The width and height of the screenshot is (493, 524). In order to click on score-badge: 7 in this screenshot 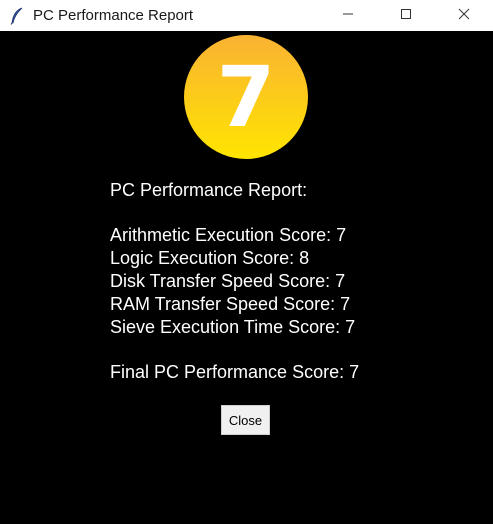, I will do `click(246, 97)`.